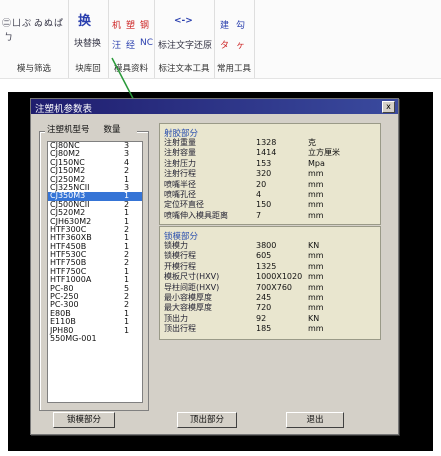 This screenshot has width=441, height=456. What do you see at coordinates (180, 256) in the screenshot?
I see `param-label: 锁模行程` at bounding box center [180, 256].